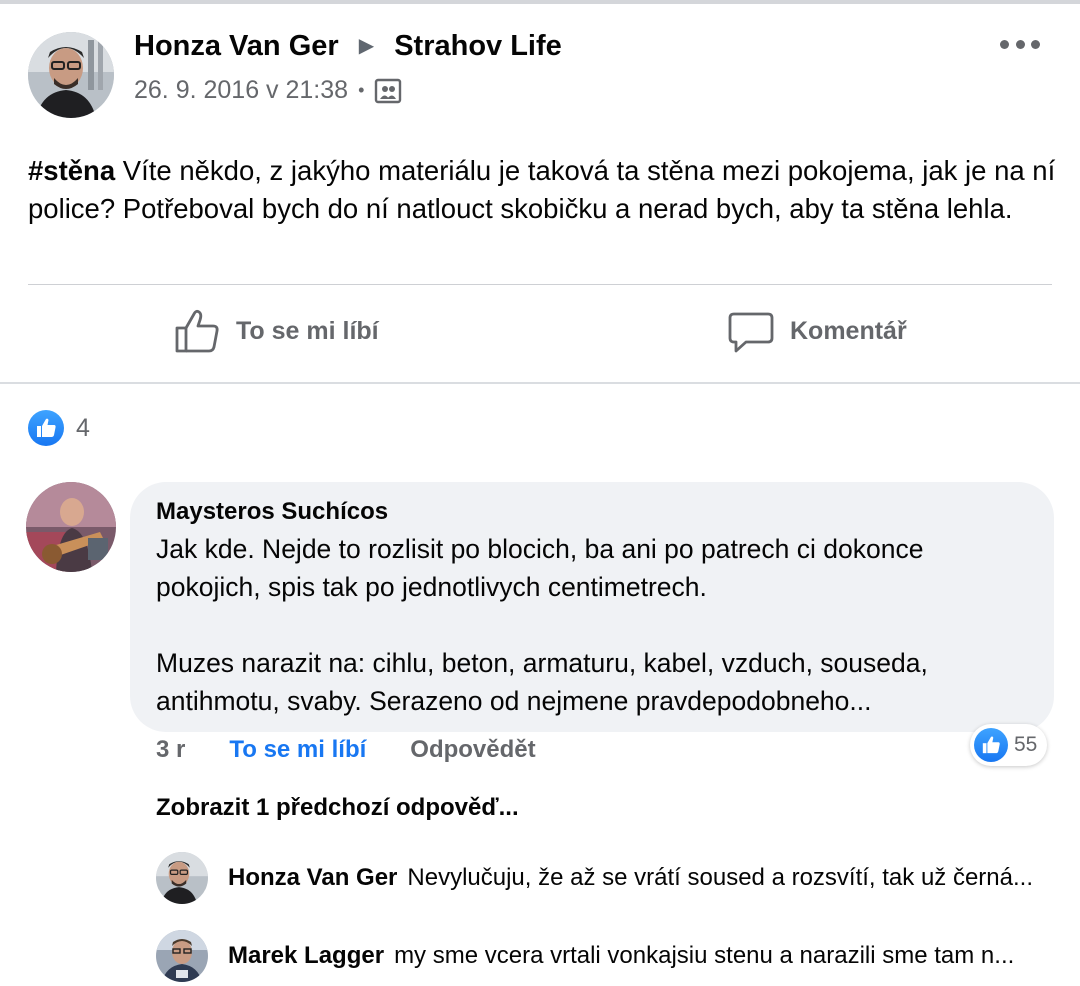 This screenshot has height=986, width=1080. I want to click on shared-to-arrow-icon: ▶, so click(366, 46).